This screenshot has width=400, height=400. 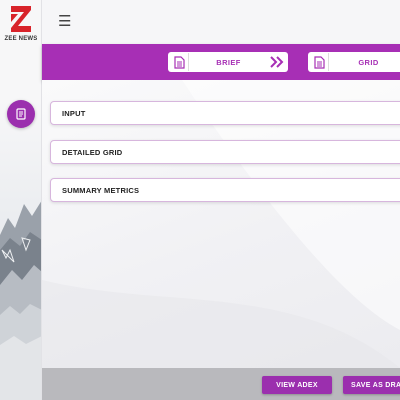 What do you see at coordinates (101, 190) in the screenshot?
I see `section-summary-metrics-label: SUMMARY METRICS` at bounding box center [101, 190].